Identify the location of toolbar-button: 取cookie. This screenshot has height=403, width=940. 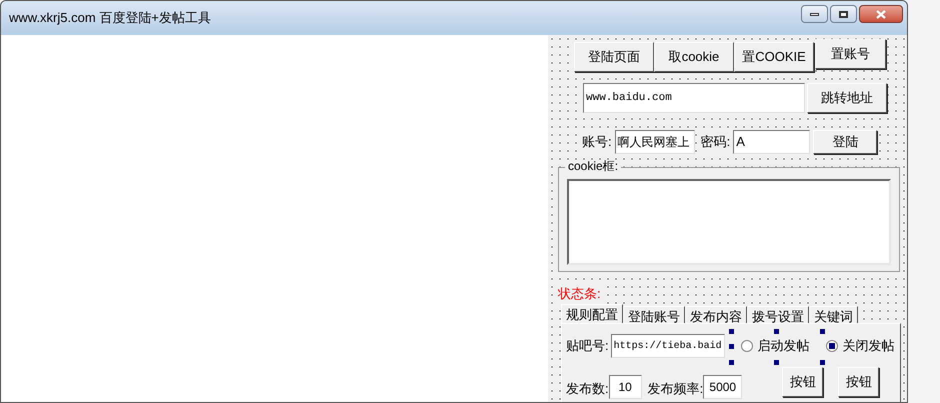
(694, 57).